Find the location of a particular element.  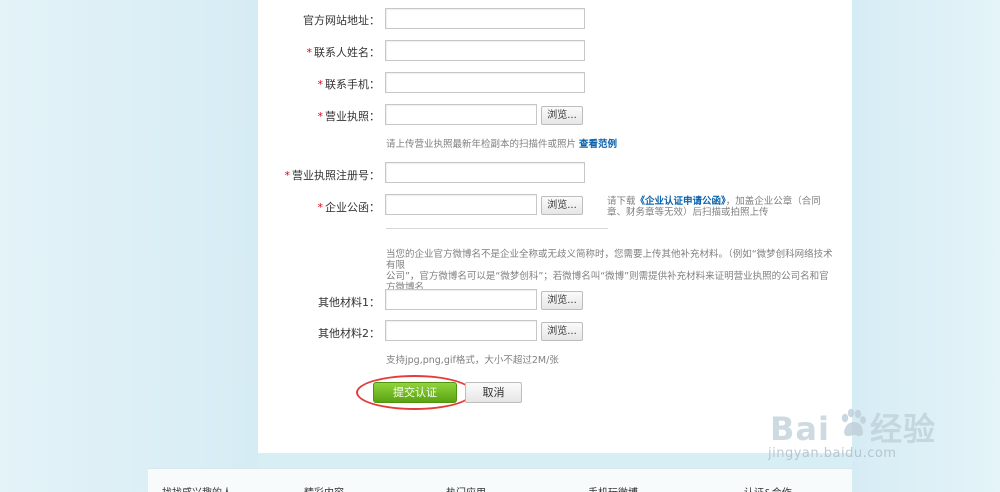

official-letter-label: * 企业公函： is located at coordinates (349, 207).